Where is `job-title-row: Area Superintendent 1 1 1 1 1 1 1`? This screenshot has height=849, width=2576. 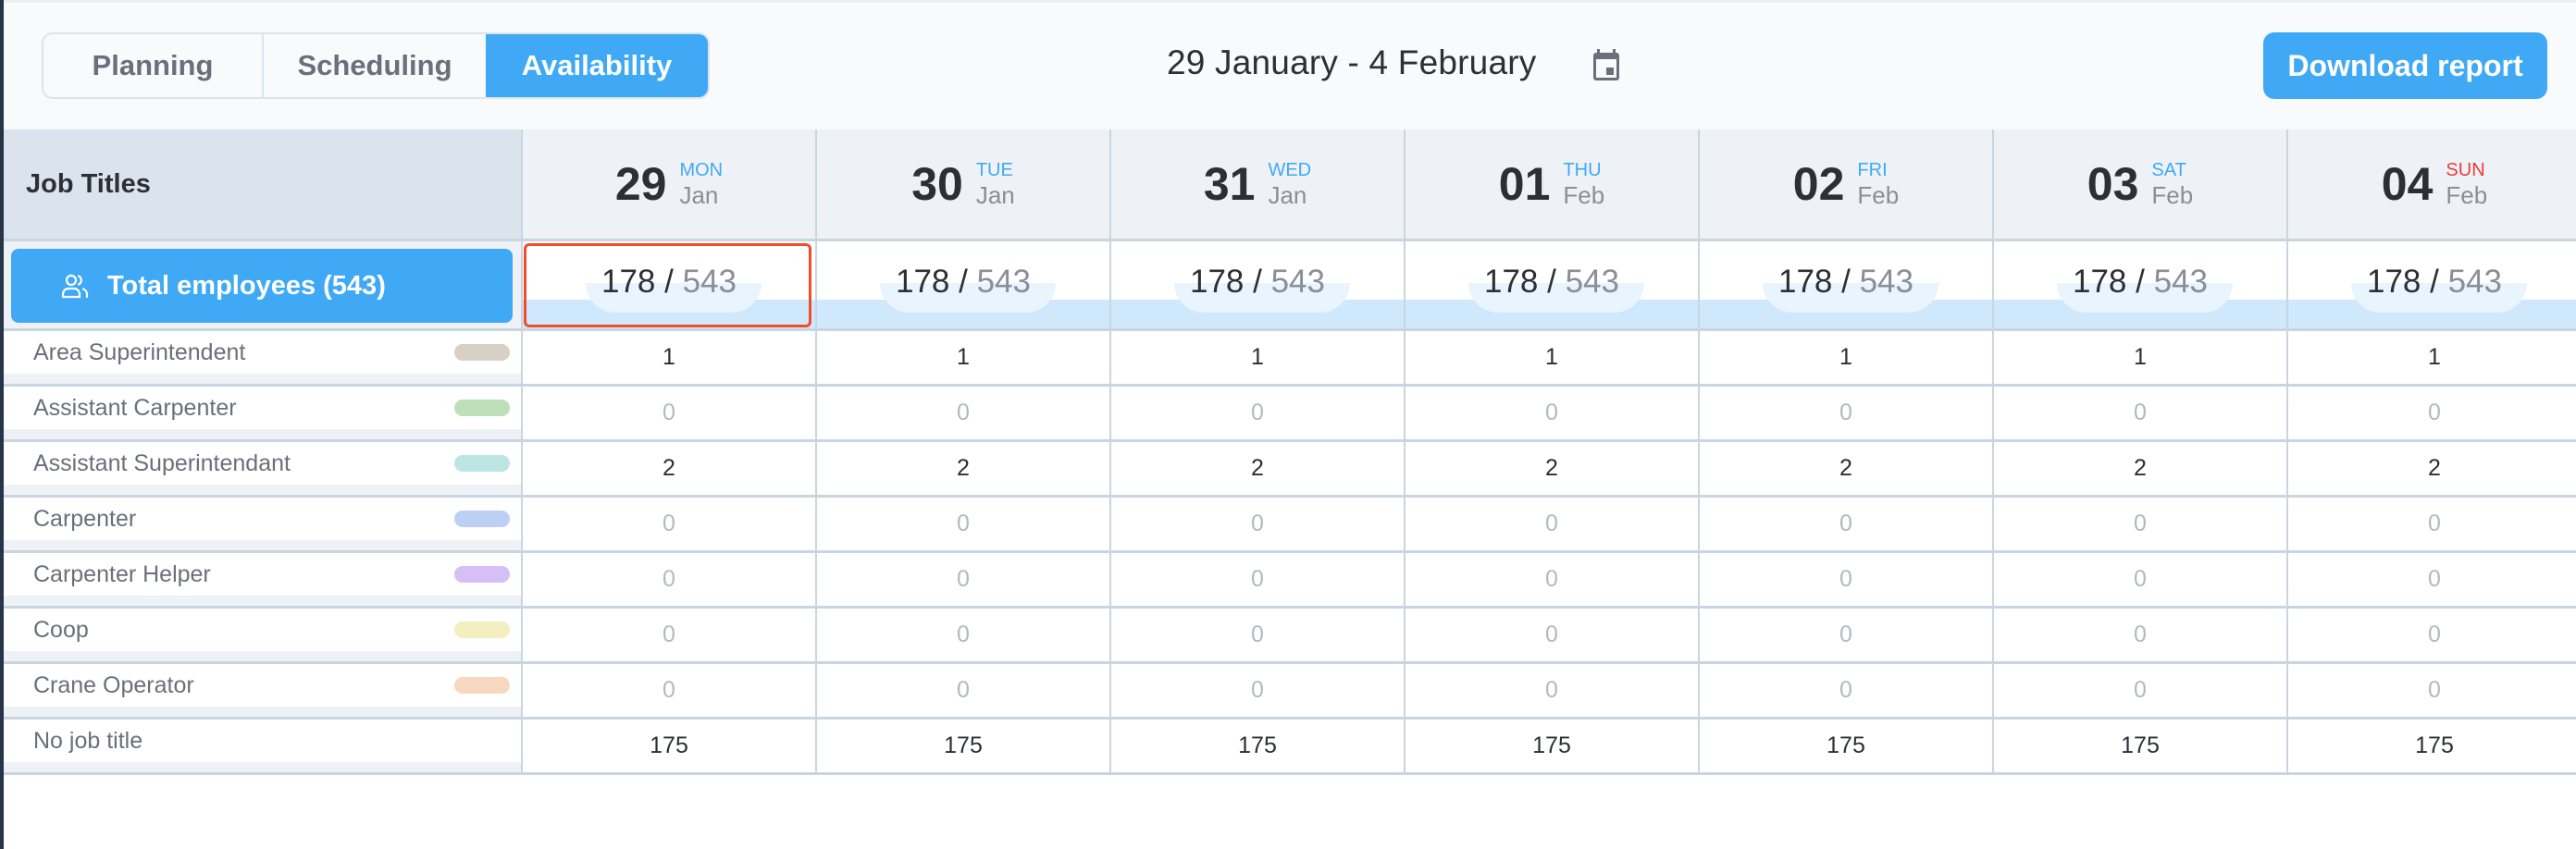
job-title-row: Area Superintendent 1 1 1 1 1 1 1 is located at coordinates (1290, 356).